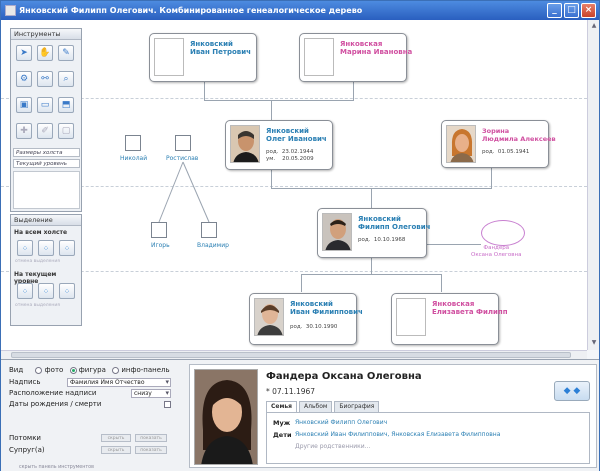 This screenshot has width=600, height=471. I want to click on view-photo-radio, so click(39, 370).